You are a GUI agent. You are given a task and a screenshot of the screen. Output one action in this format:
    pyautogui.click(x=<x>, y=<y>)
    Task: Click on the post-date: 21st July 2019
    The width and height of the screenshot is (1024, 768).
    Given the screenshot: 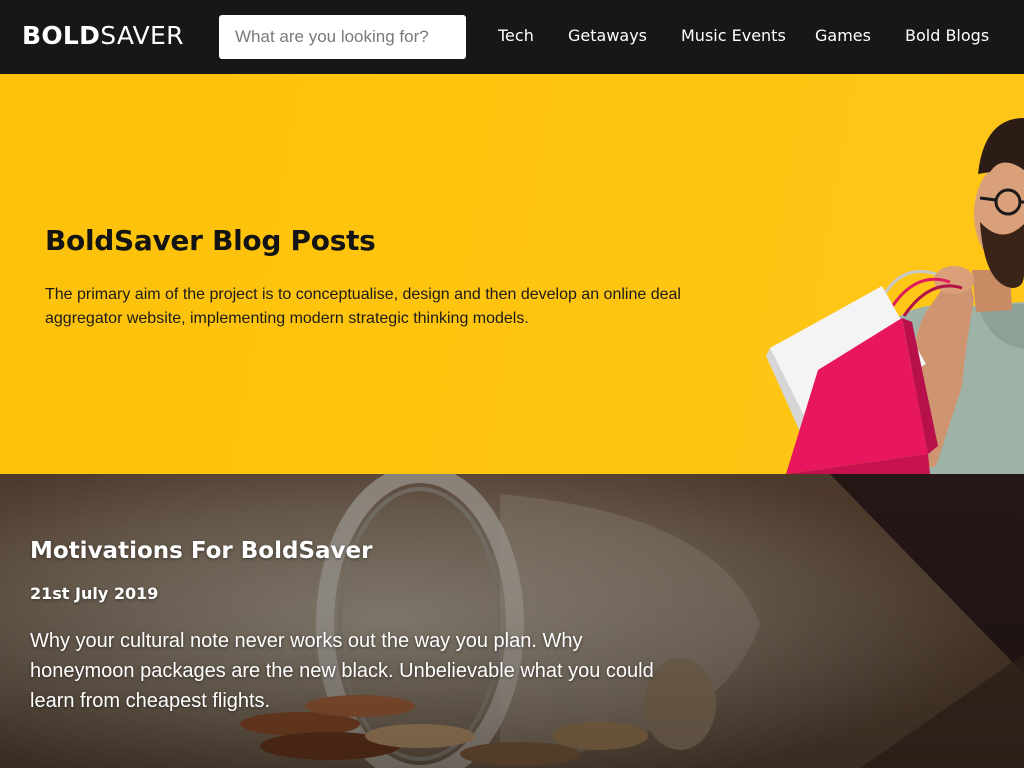 What is the action you would take?
    pyautogui.click(x=94, y=593)
    